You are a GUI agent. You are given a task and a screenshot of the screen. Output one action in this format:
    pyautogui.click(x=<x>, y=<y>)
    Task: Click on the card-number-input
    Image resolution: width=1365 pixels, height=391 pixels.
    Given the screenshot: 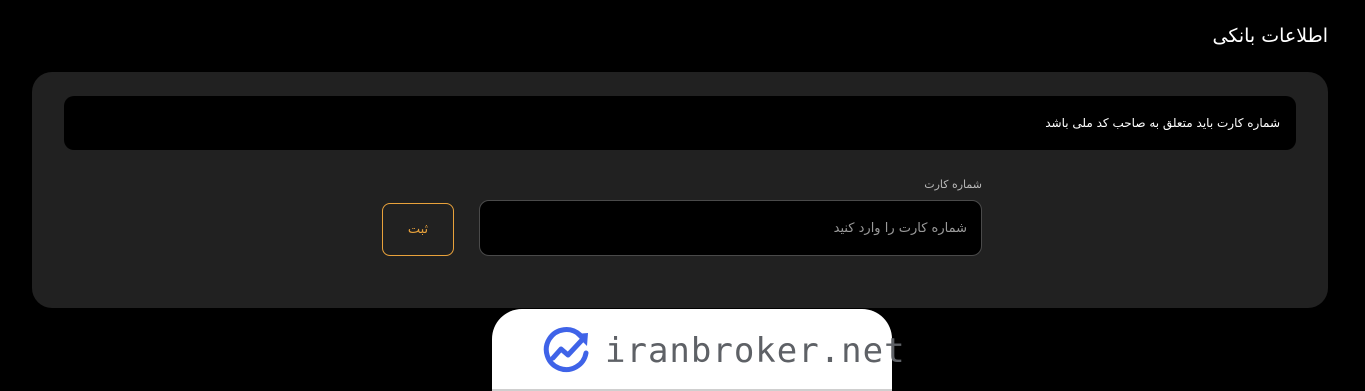 What is the action you would take?
    pyautogui.click(x=730, y=228)
    